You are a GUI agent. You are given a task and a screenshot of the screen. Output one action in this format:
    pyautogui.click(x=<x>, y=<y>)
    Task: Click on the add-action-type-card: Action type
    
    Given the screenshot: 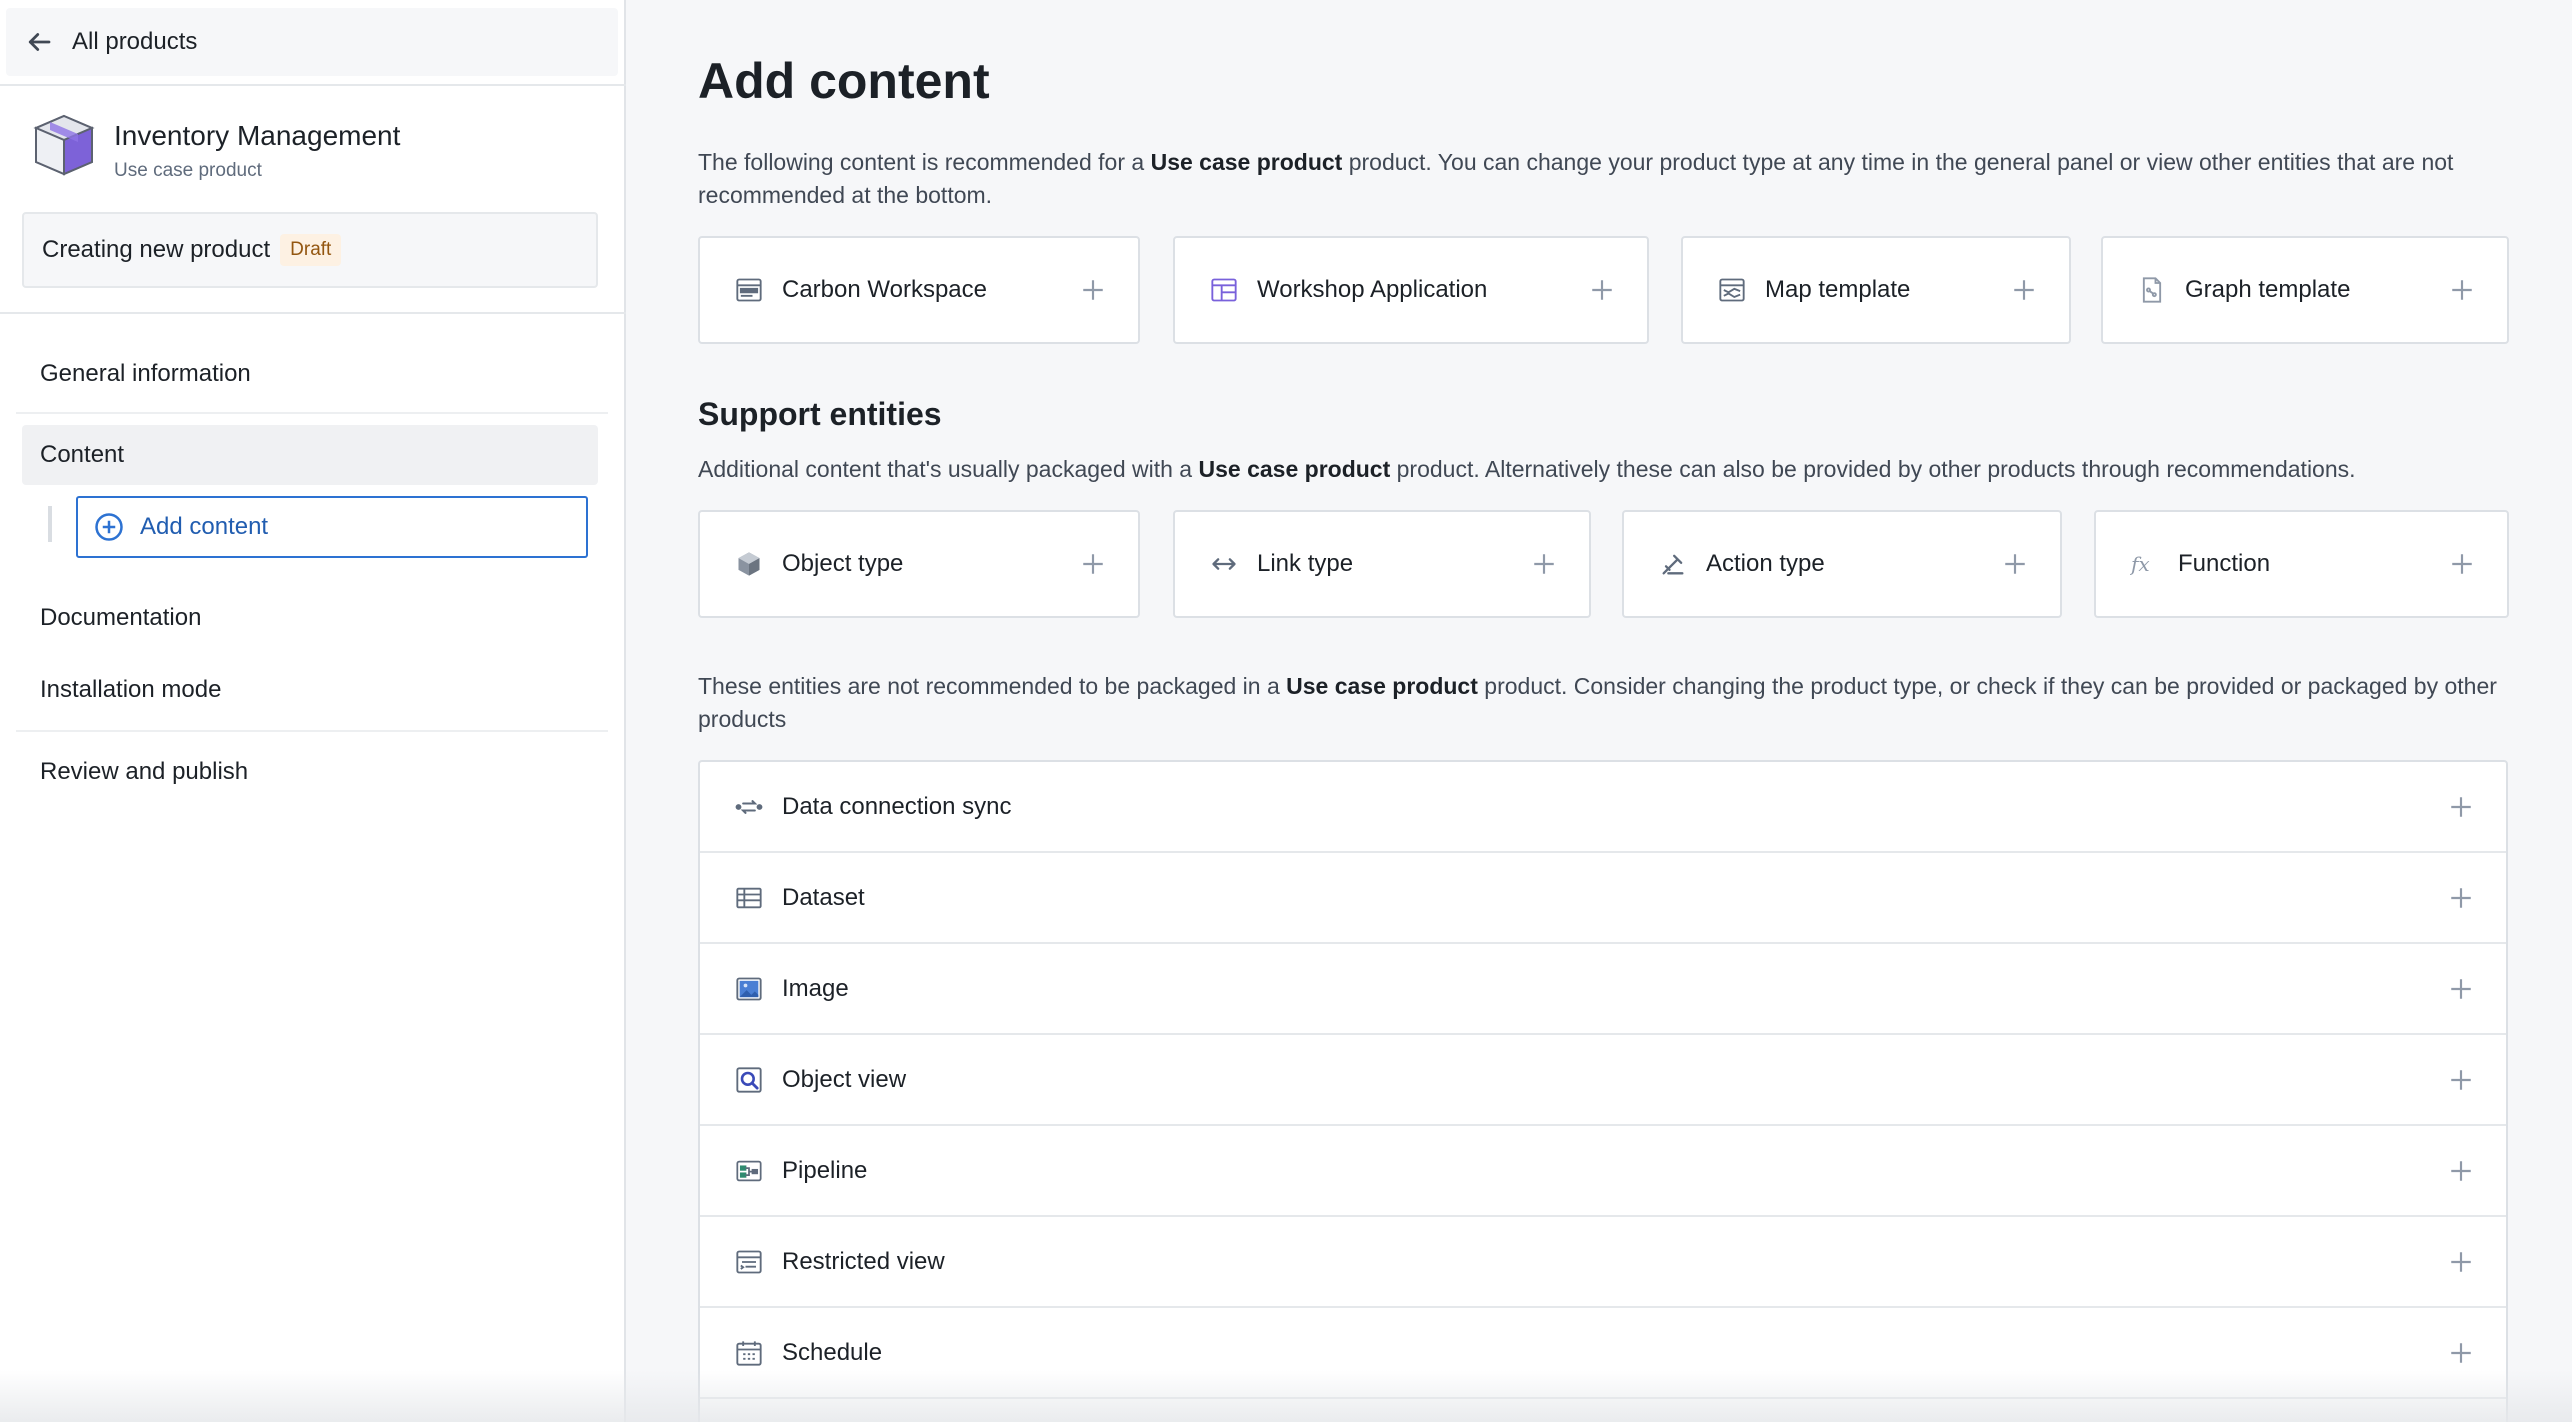 What is the action you would take?
    pyautogui.click(x=1842, y=564)
    